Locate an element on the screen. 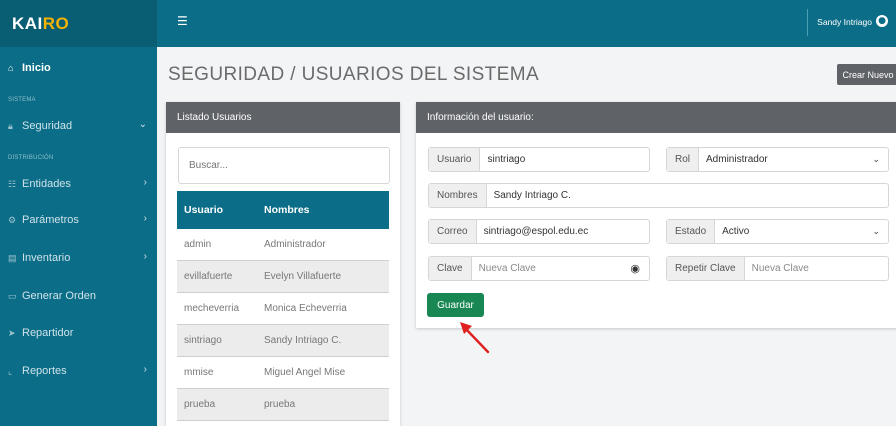 The height and width of the screenshot is (426, 896). estado-value: Activo is located at coordinates (801, 231).